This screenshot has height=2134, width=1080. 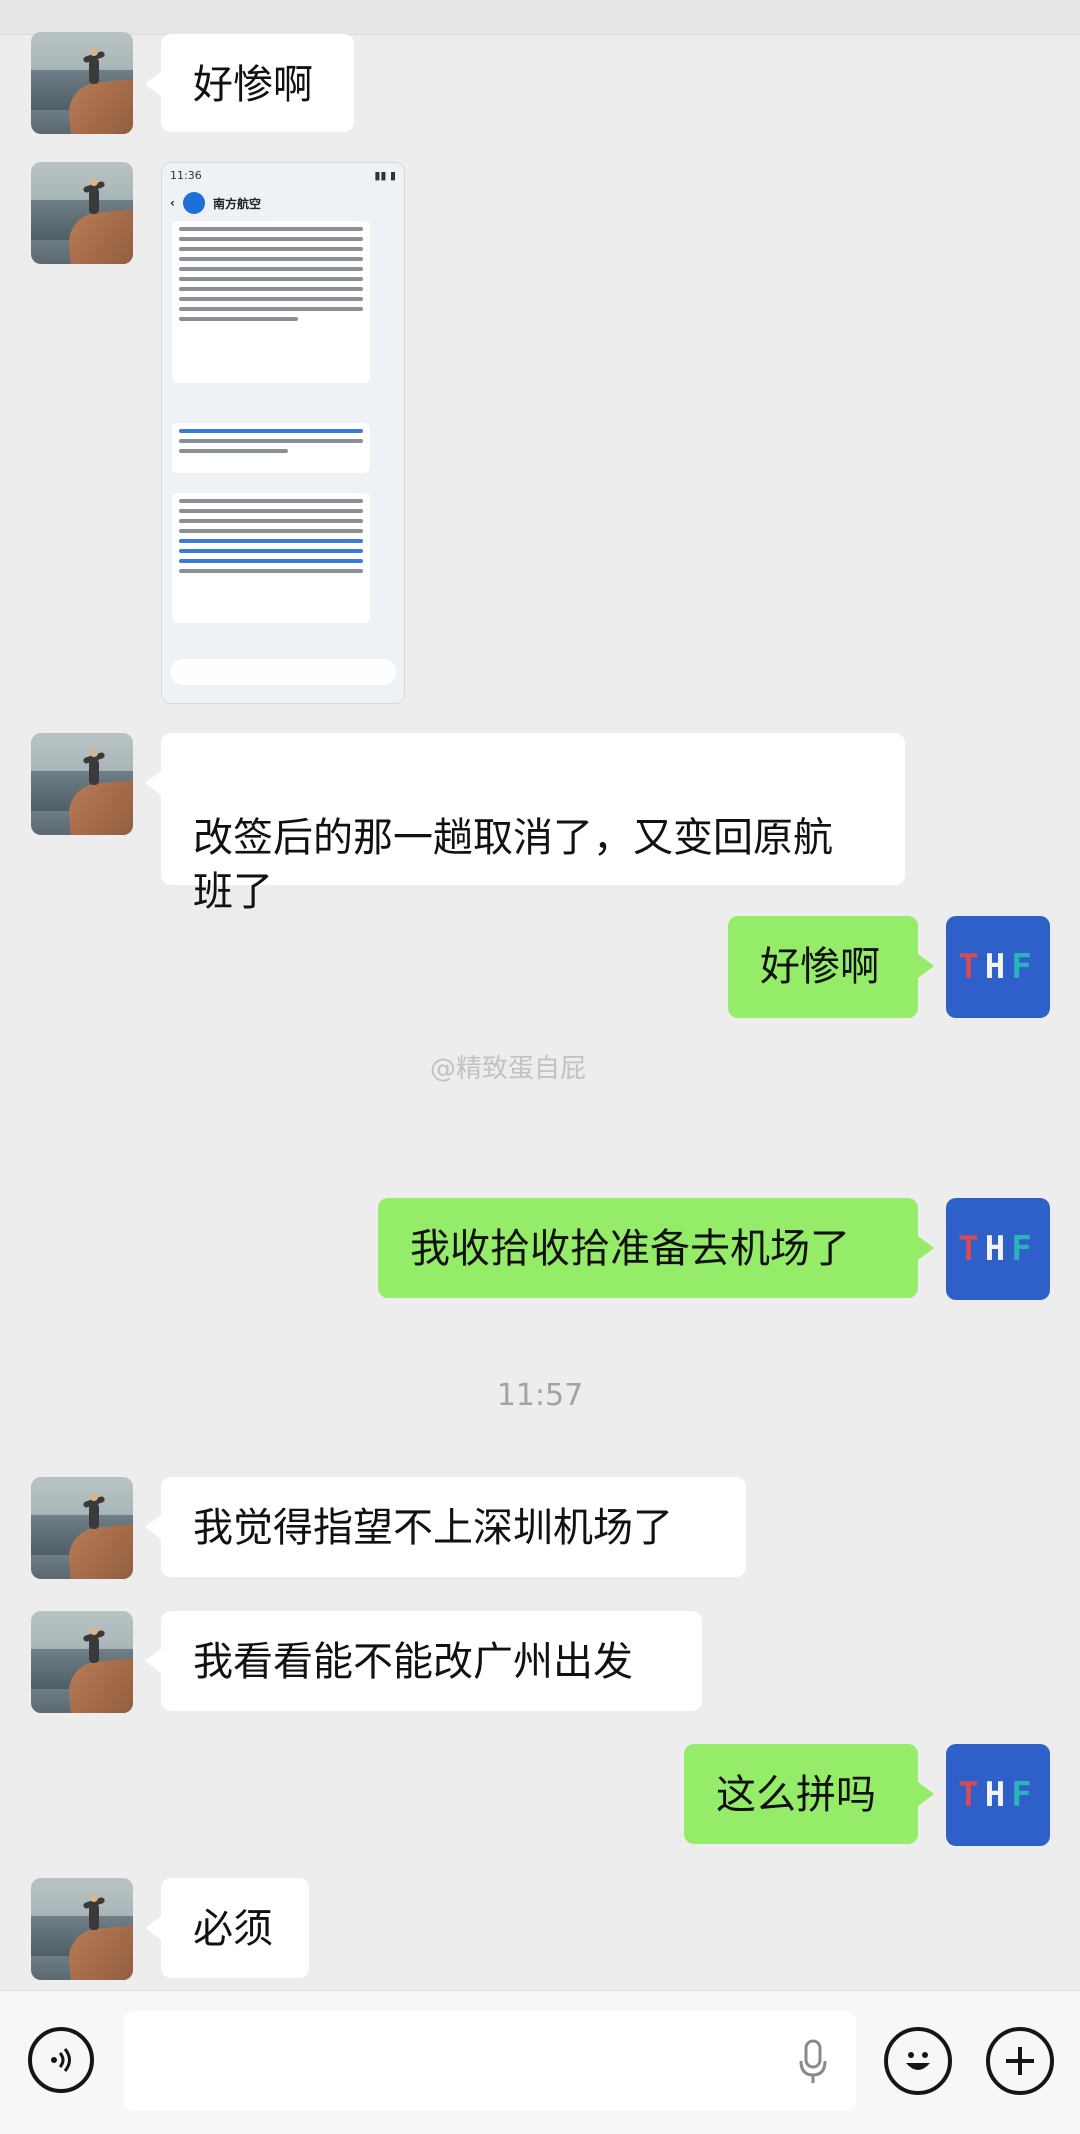 What do you see at coordinates (193, 203) in the screenshot?
I see `airline-logo-icon` at bounding box center [193, 203].